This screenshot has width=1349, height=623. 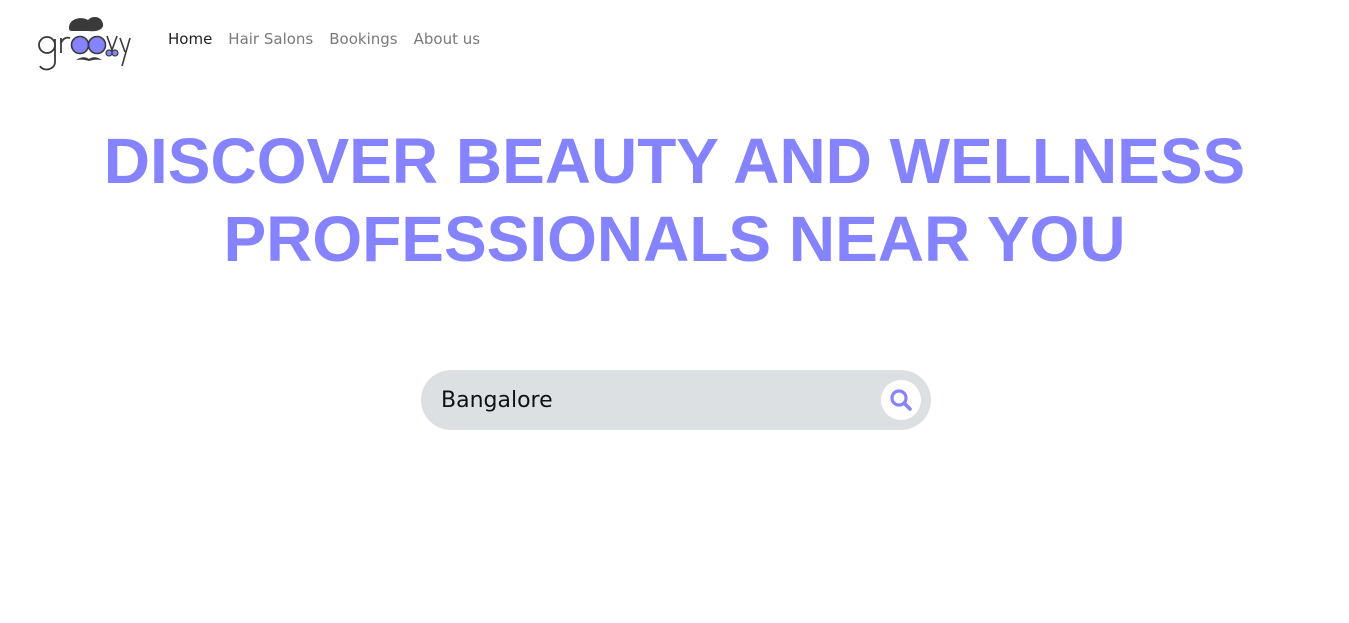 I want to click on hero-title-line-2: PROFESSIONALS NEAR YOU, so click(x=674, y=239).